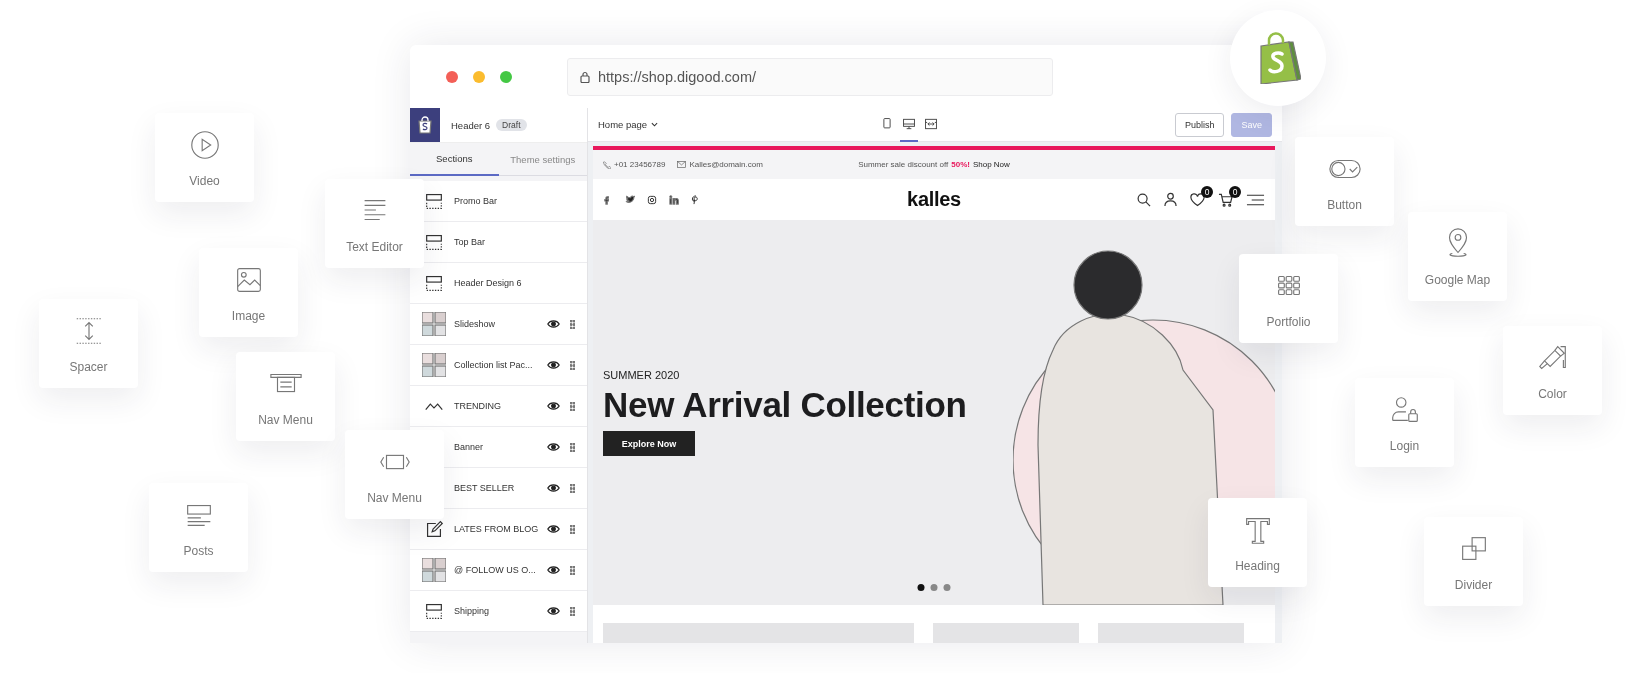  Describe the element at coordinates (1257, 565) in the screenshot. I see `widget-label: Heading` at that location.